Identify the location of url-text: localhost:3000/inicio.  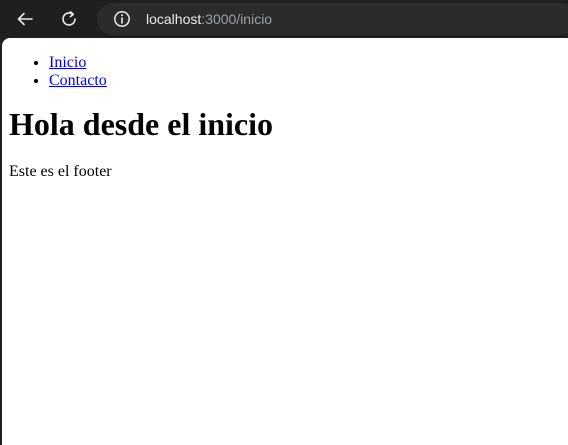
(209, 19).